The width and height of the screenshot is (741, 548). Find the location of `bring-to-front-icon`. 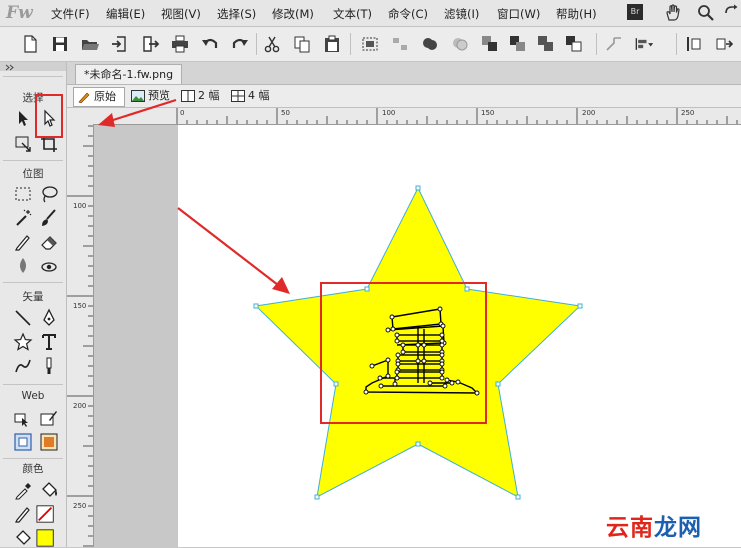

bring-to-front-icon is located at coordinates (490, 44).